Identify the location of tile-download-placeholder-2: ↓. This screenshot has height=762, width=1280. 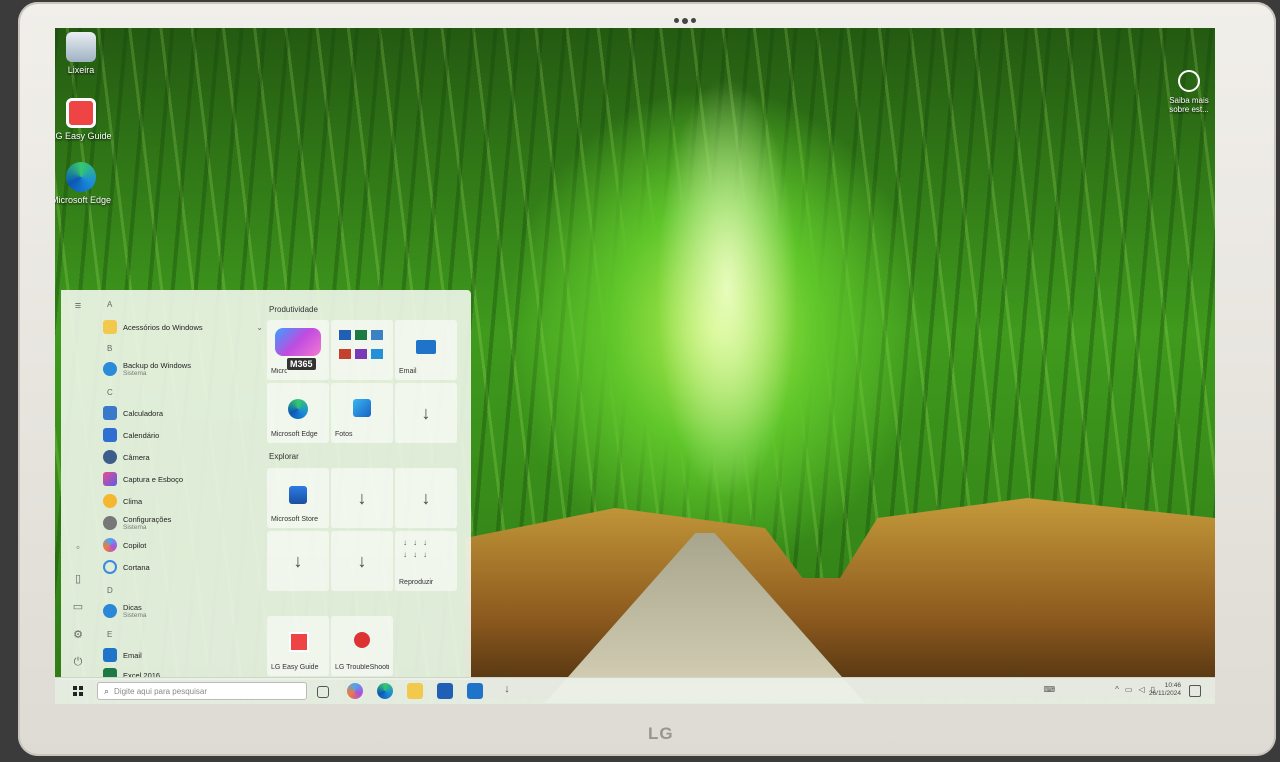
(362, 498).